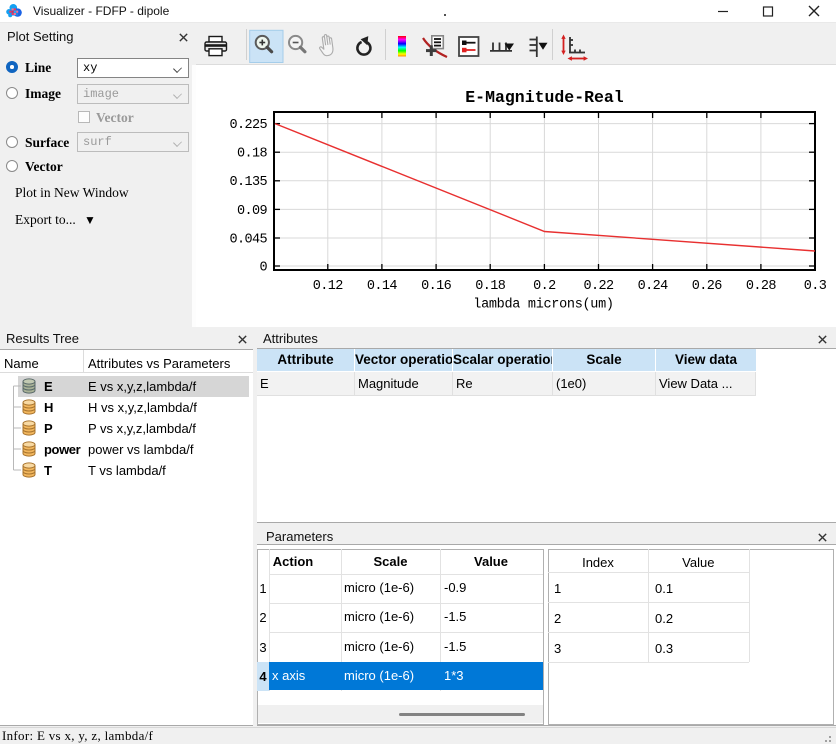 The height and width of the screenshot is (744, 836). I want to click on svg-text: lambda microns(um), so click(543, 305).